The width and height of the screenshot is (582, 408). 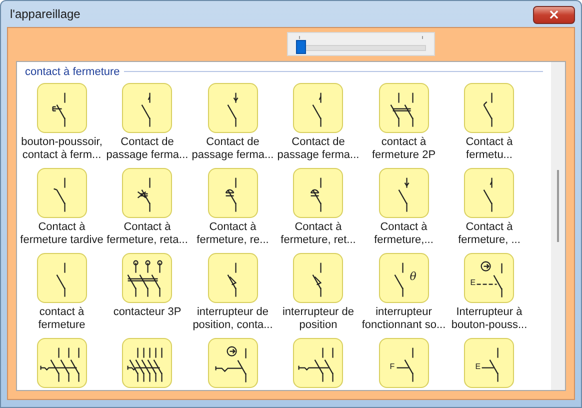 What do you see at coordinates (558, 226) in the screenshot?
I see `scrollbar` at bounding box center [558, 226].